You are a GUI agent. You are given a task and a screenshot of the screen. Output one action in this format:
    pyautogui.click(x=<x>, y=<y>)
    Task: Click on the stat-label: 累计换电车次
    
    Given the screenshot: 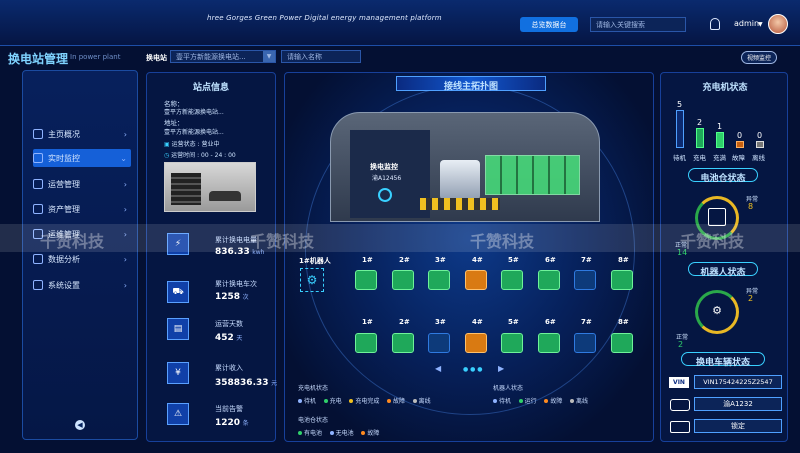 What is the action you would take?
    pyautogui.click(x=236, y=284)
    